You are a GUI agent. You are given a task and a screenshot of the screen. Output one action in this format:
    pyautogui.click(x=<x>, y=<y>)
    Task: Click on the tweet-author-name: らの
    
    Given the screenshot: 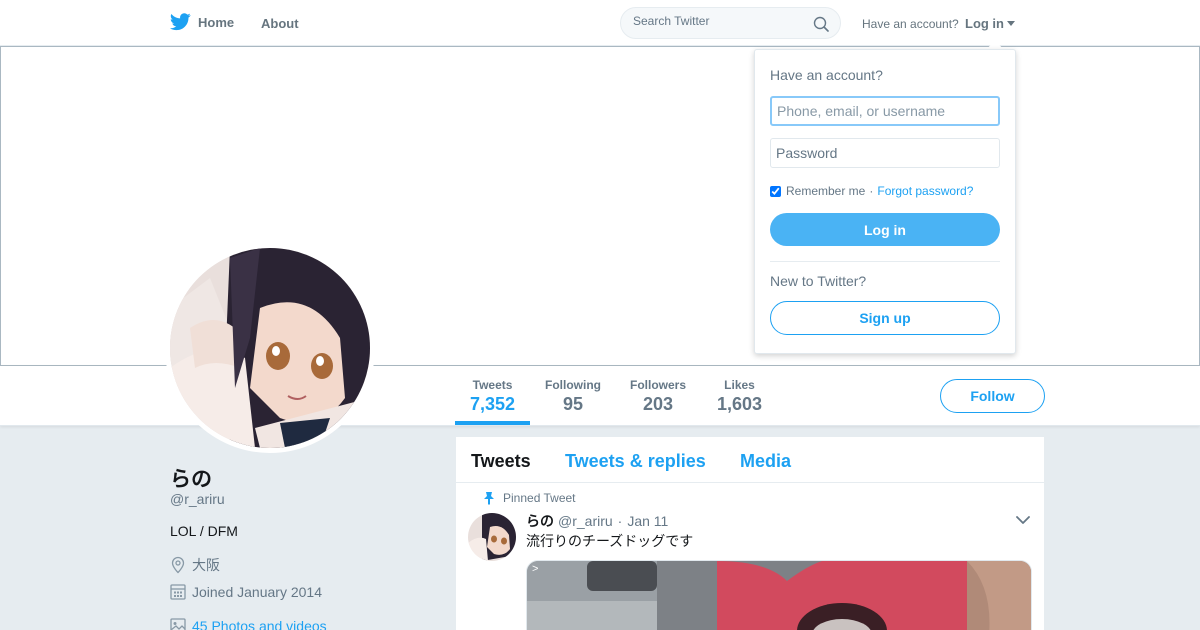 What is the action you would take?
    pyautogui.click(x=540, y=521)
    